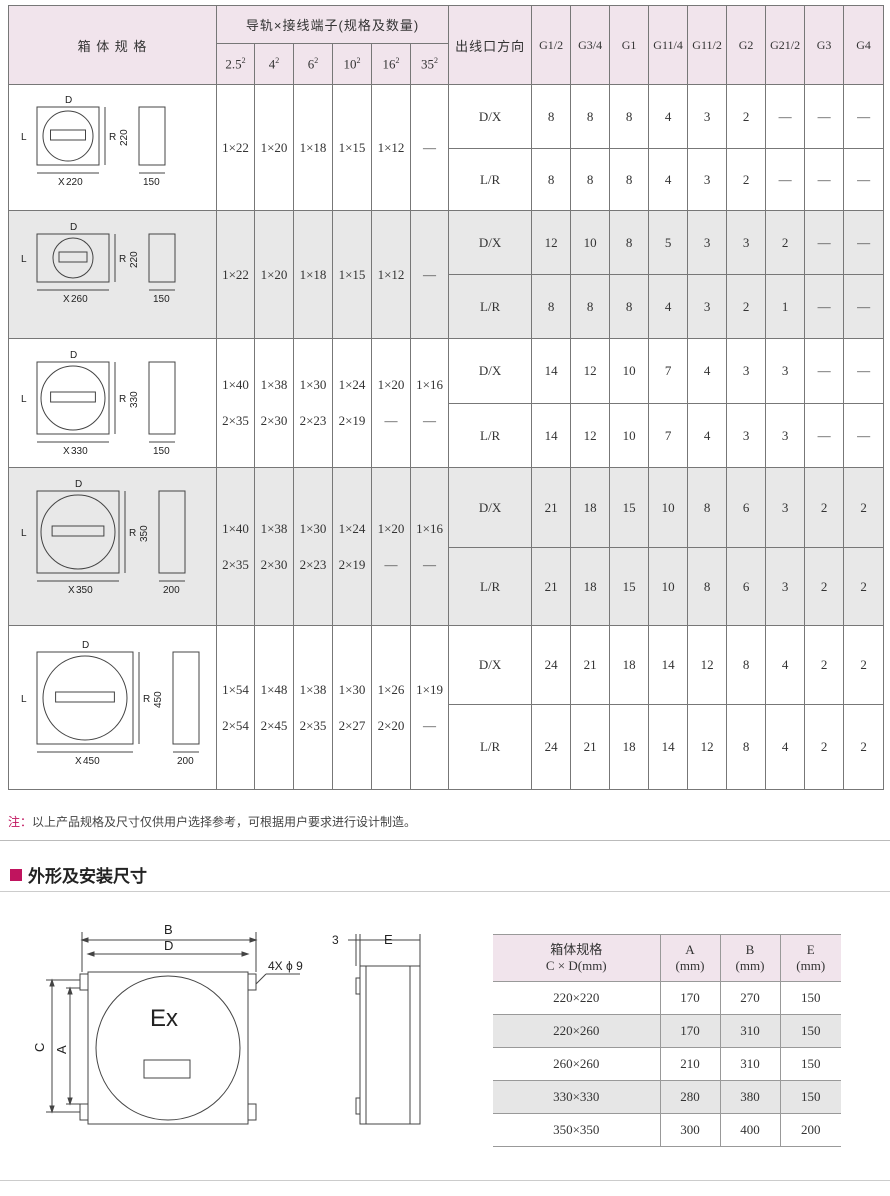 The width and height of the screenshot is (890, 1196). What do you see at coordinates (668, 371) in the screenshot?
I see `thread-count-cell: 7` at bounding box center [668, 371].